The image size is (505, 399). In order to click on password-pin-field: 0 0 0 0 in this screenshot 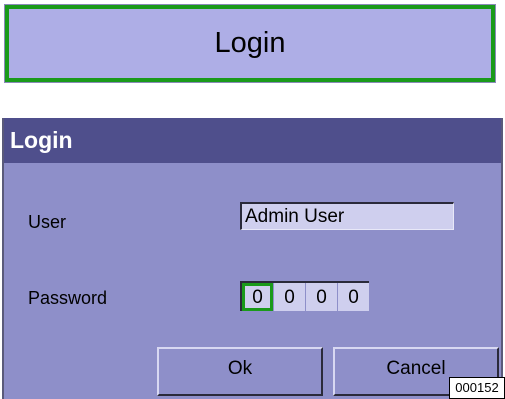, I will do `click(304, 296)`.